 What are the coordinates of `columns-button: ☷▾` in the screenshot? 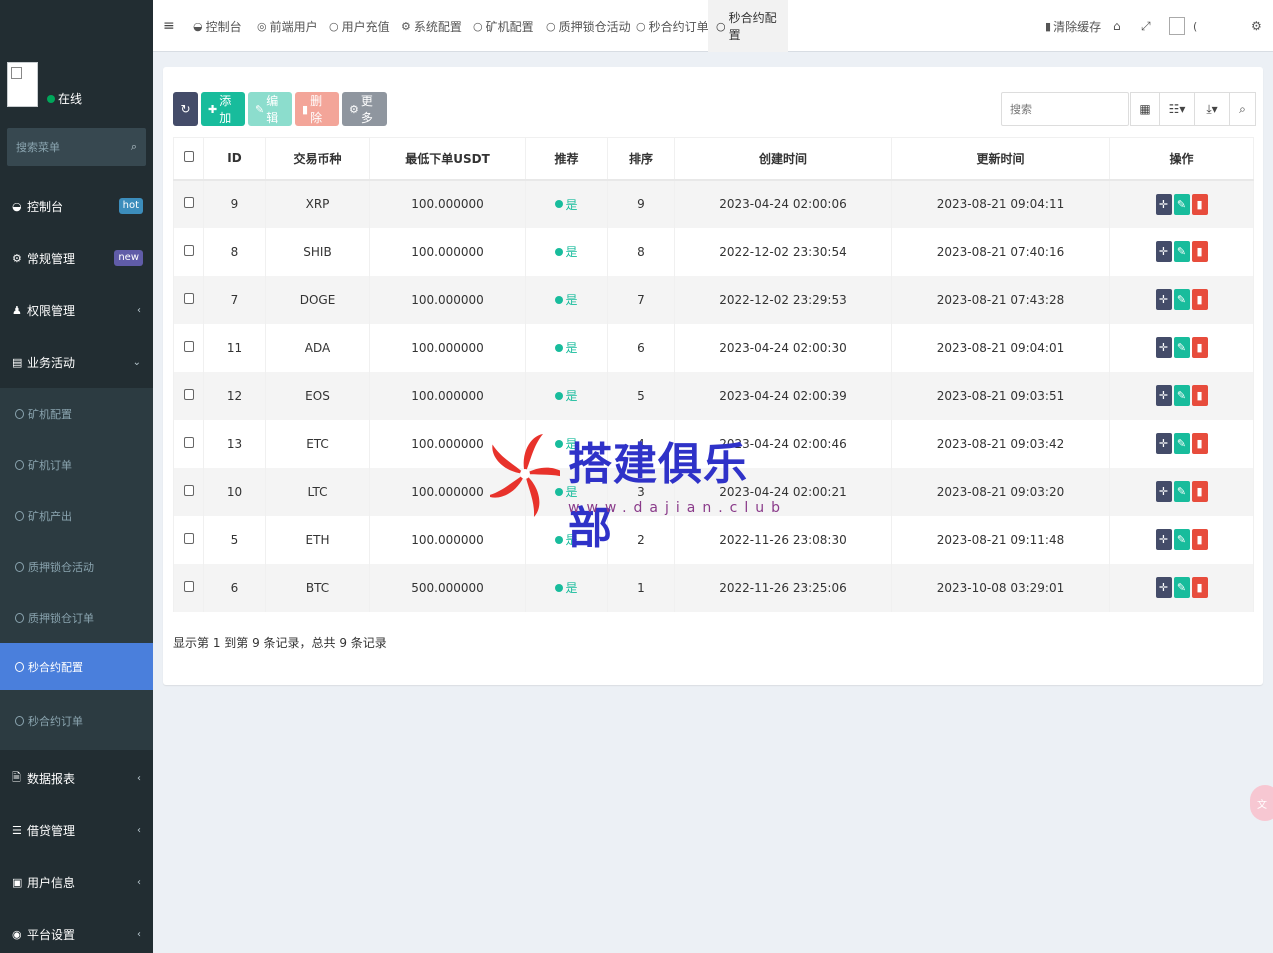 It's located at (1177, 109).